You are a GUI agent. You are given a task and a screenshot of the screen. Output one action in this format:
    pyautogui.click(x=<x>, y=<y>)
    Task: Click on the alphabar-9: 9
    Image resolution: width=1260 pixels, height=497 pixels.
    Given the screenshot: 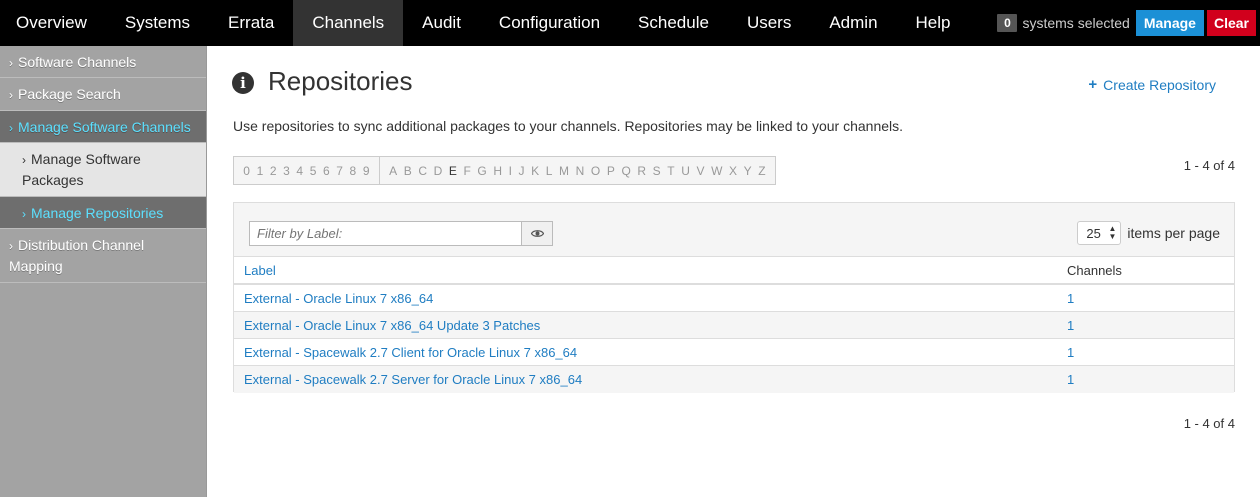 What is the action you would take?
    pyautogui.click(x=366, y=170)
    